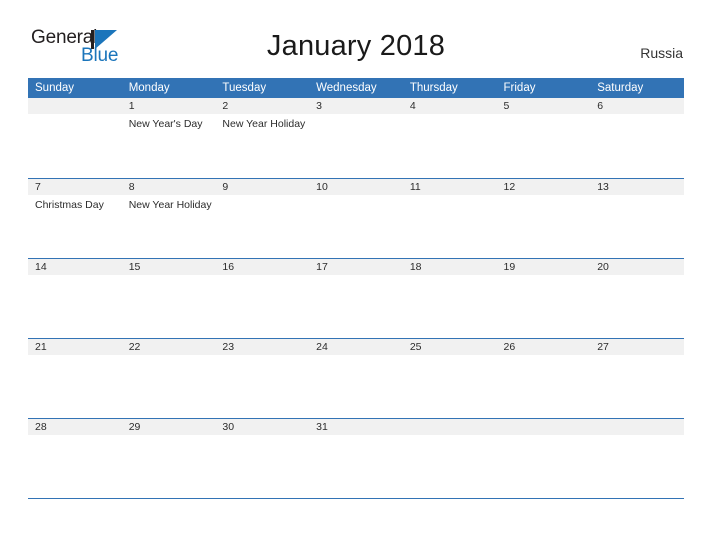 The image size is (712, 550). I want to click on day-number: 7, so click(75, 186).